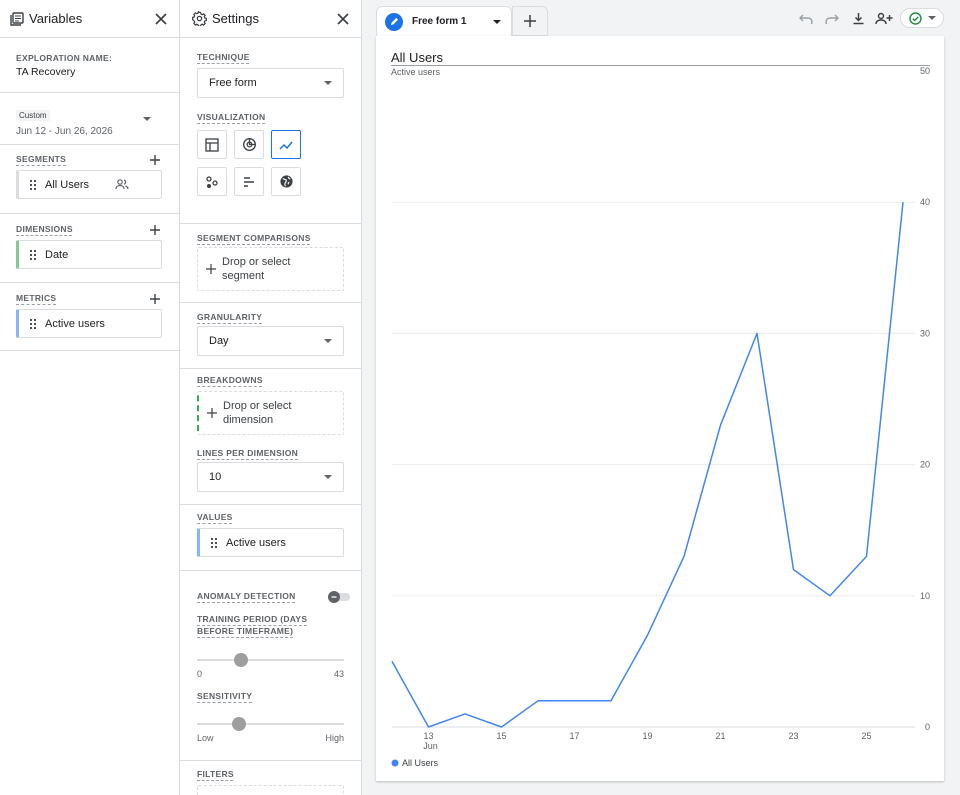 The width and height of the screenshot is (960, 795). I want to click on scatter-plot-icon, so click(212, 182).